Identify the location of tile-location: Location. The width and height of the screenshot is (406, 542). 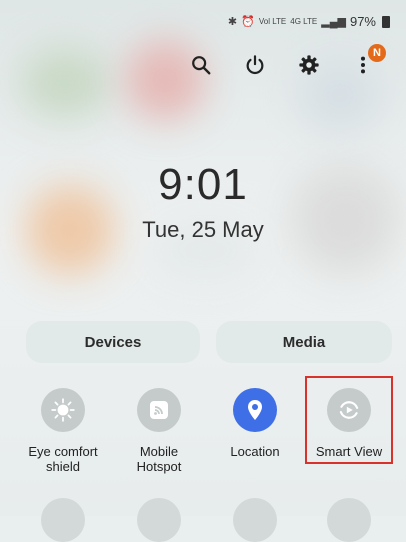
(255, 423).